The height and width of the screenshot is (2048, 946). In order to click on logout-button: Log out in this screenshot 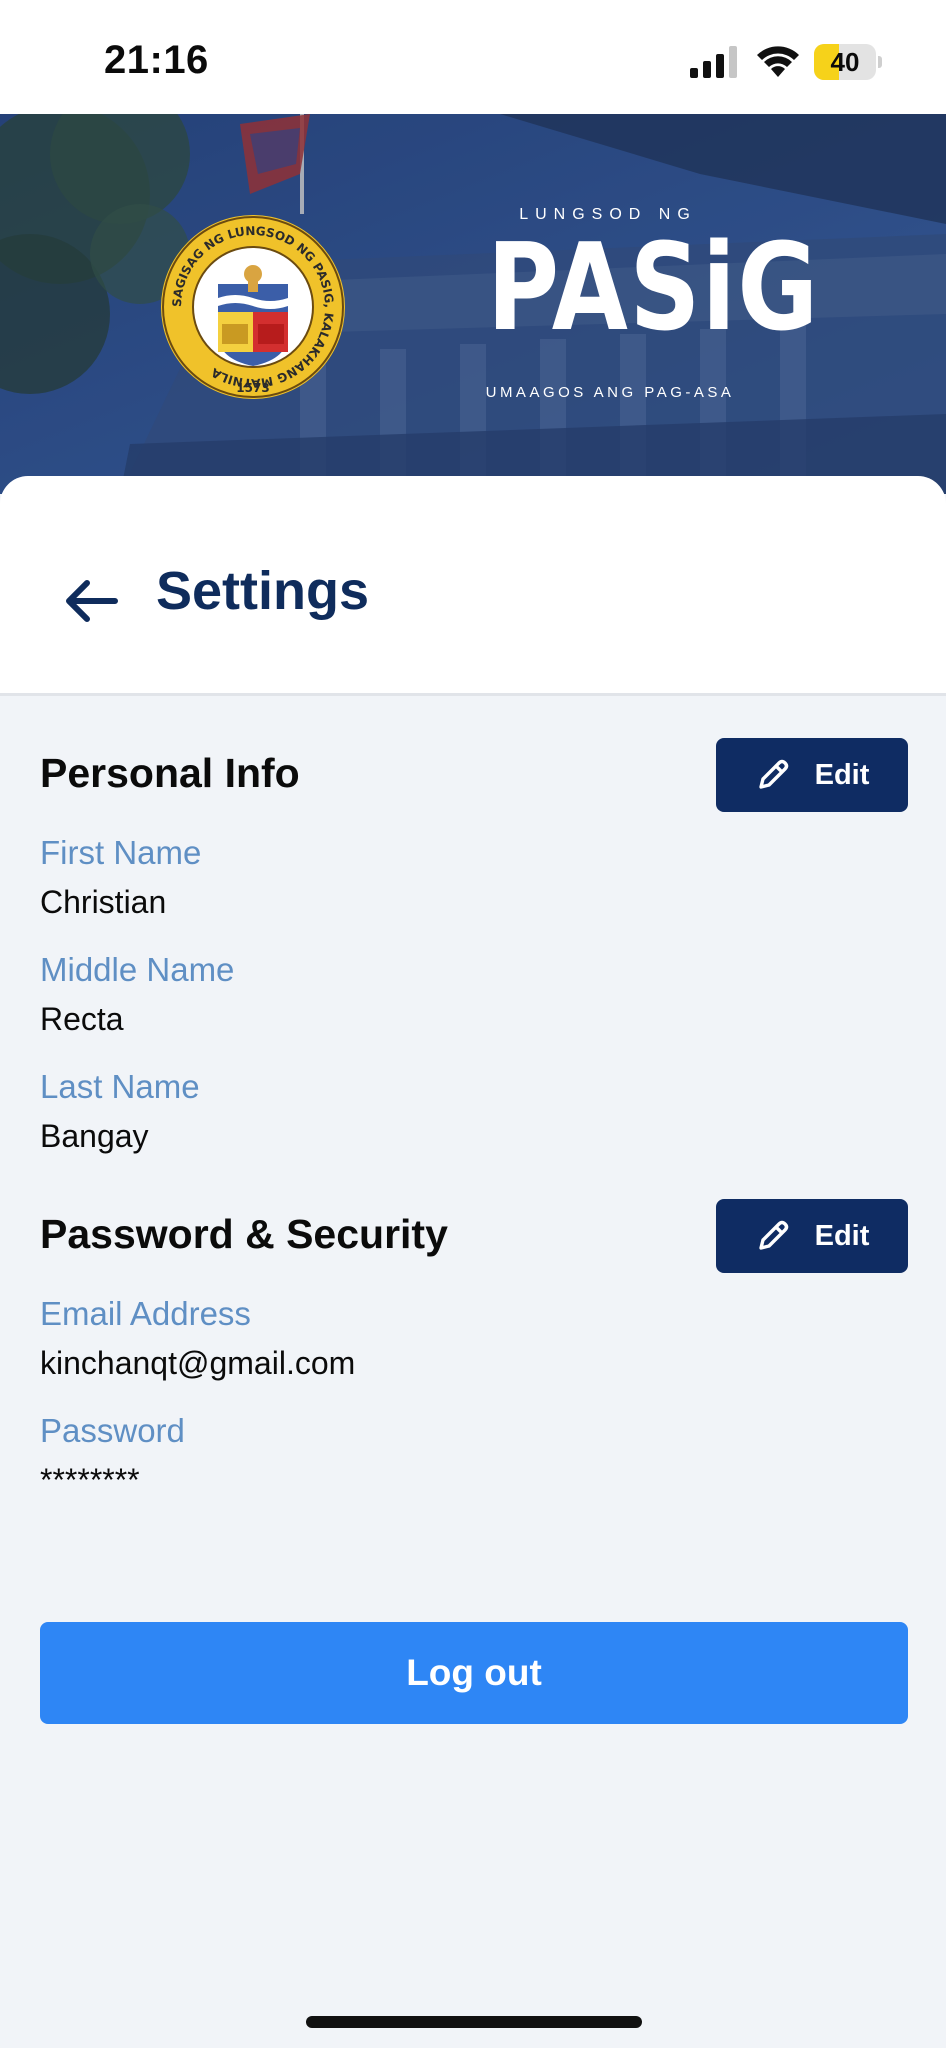, I will do `click(474, 1673)`.